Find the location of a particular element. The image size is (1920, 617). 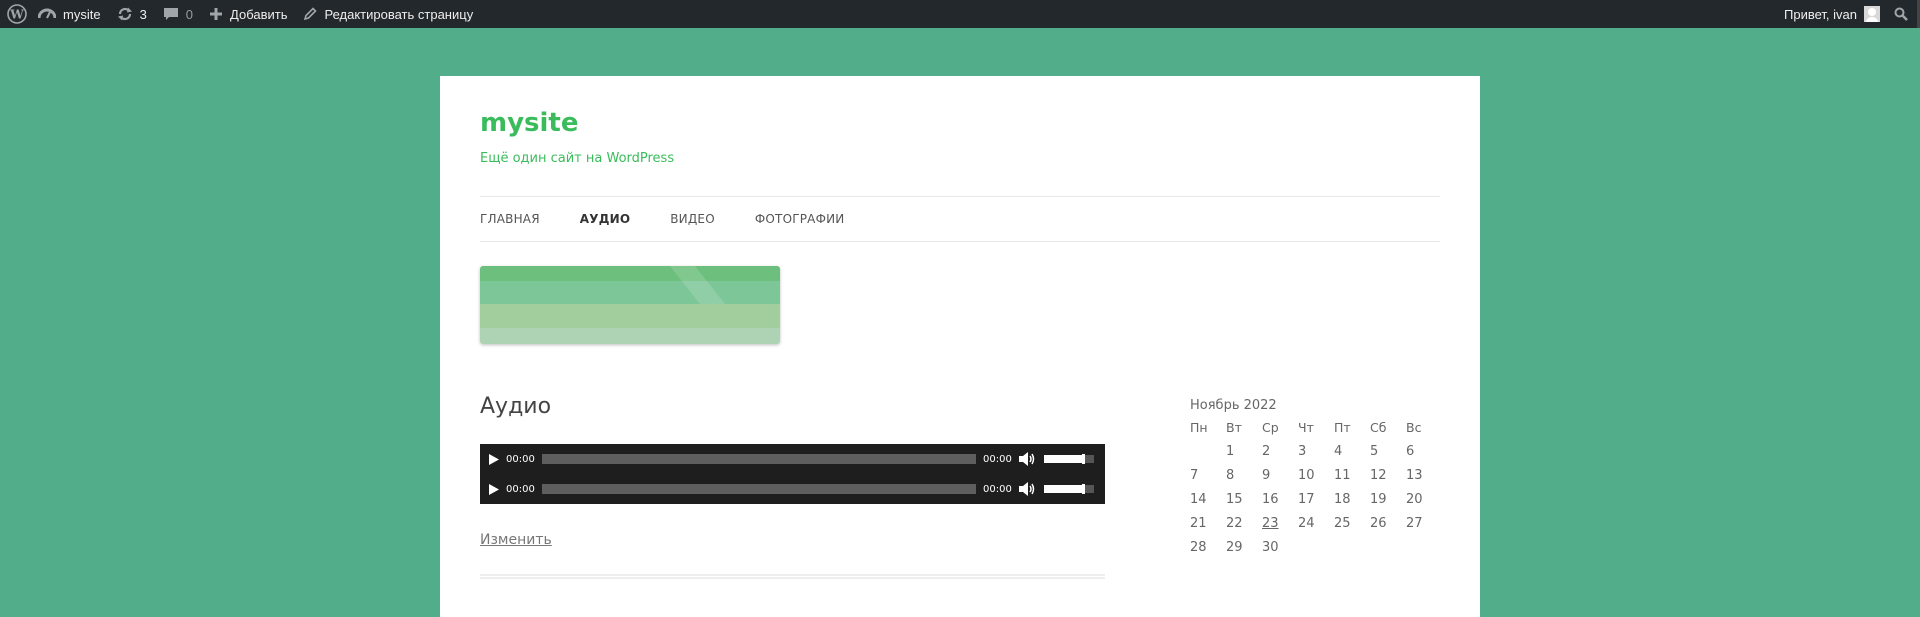

calendar-day: 8 is located at coordinates (1230, 475).